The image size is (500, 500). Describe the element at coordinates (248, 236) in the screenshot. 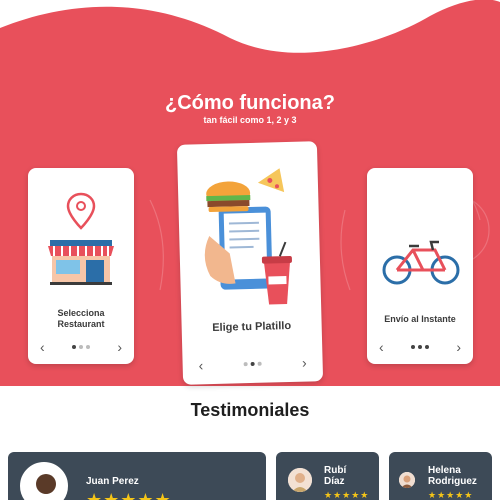

I see `food-menu-icon` at that location.